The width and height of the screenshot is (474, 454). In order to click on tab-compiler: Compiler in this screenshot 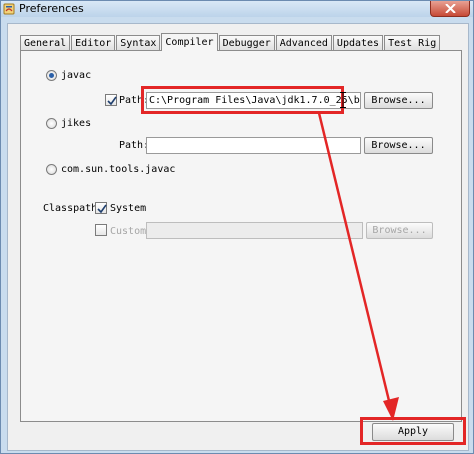, I will do `click(189, 42)`.